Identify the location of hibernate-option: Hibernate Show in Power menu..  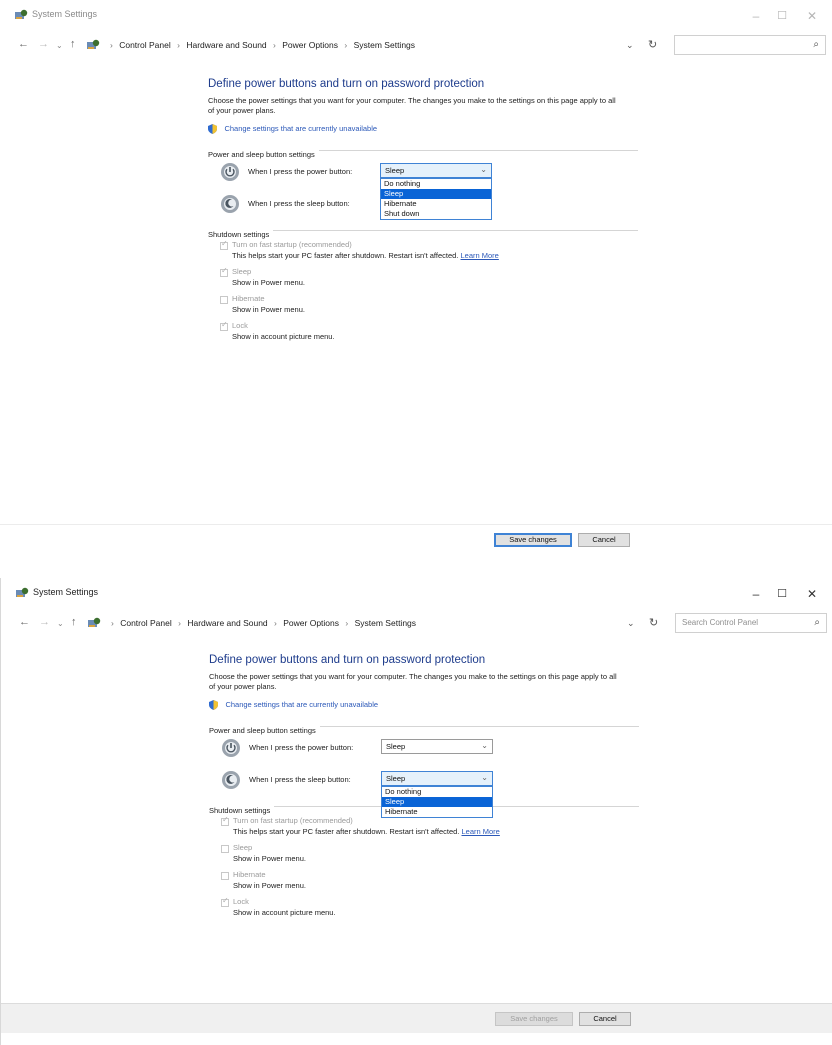
(418, 307).